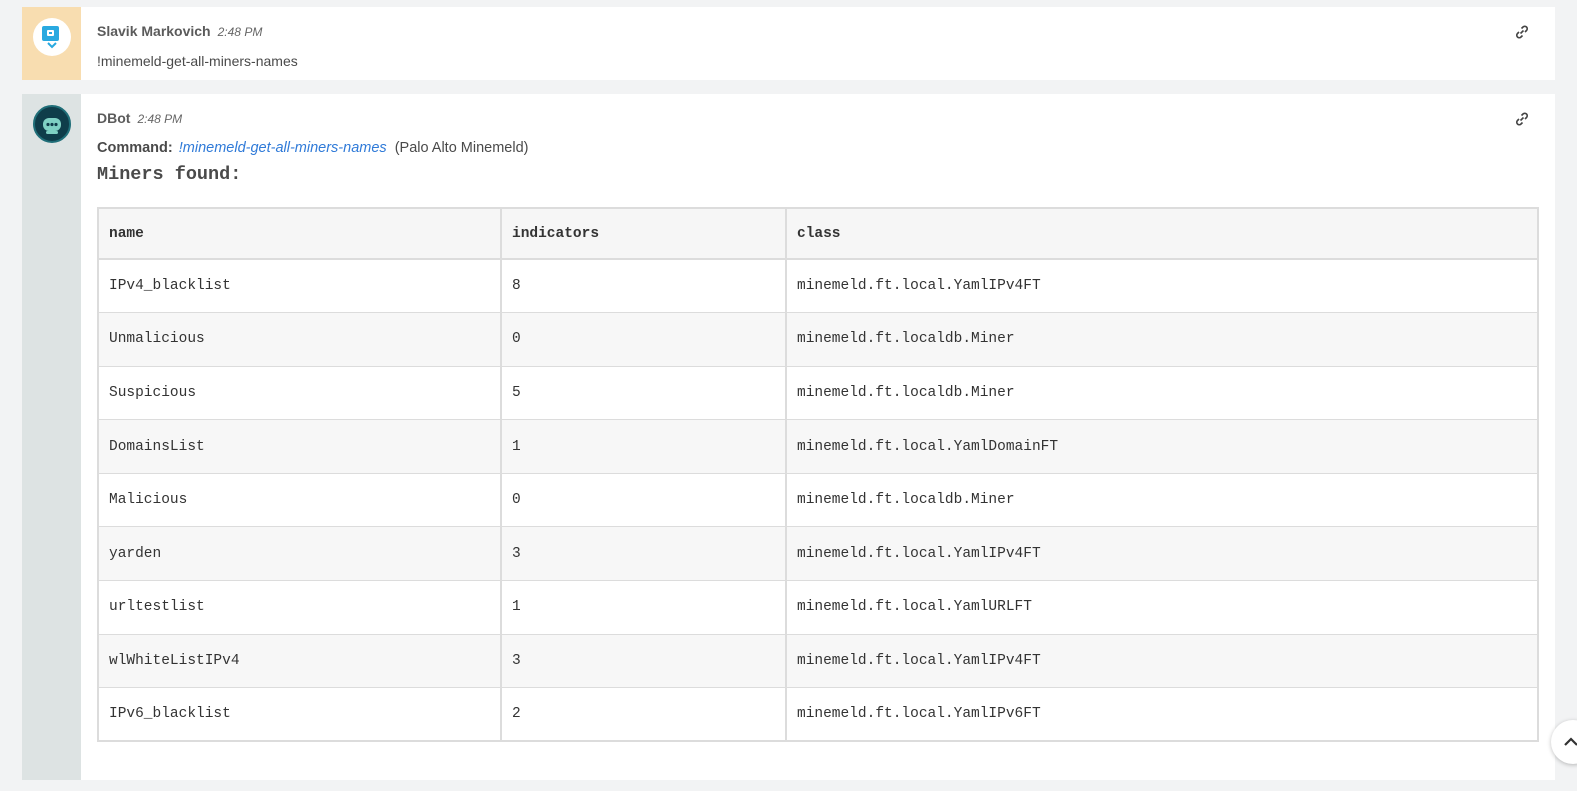  Describe the element at coordinates (300, 286) in the screenshot. I see `cell-name: IPv4_blacklist` at that location.